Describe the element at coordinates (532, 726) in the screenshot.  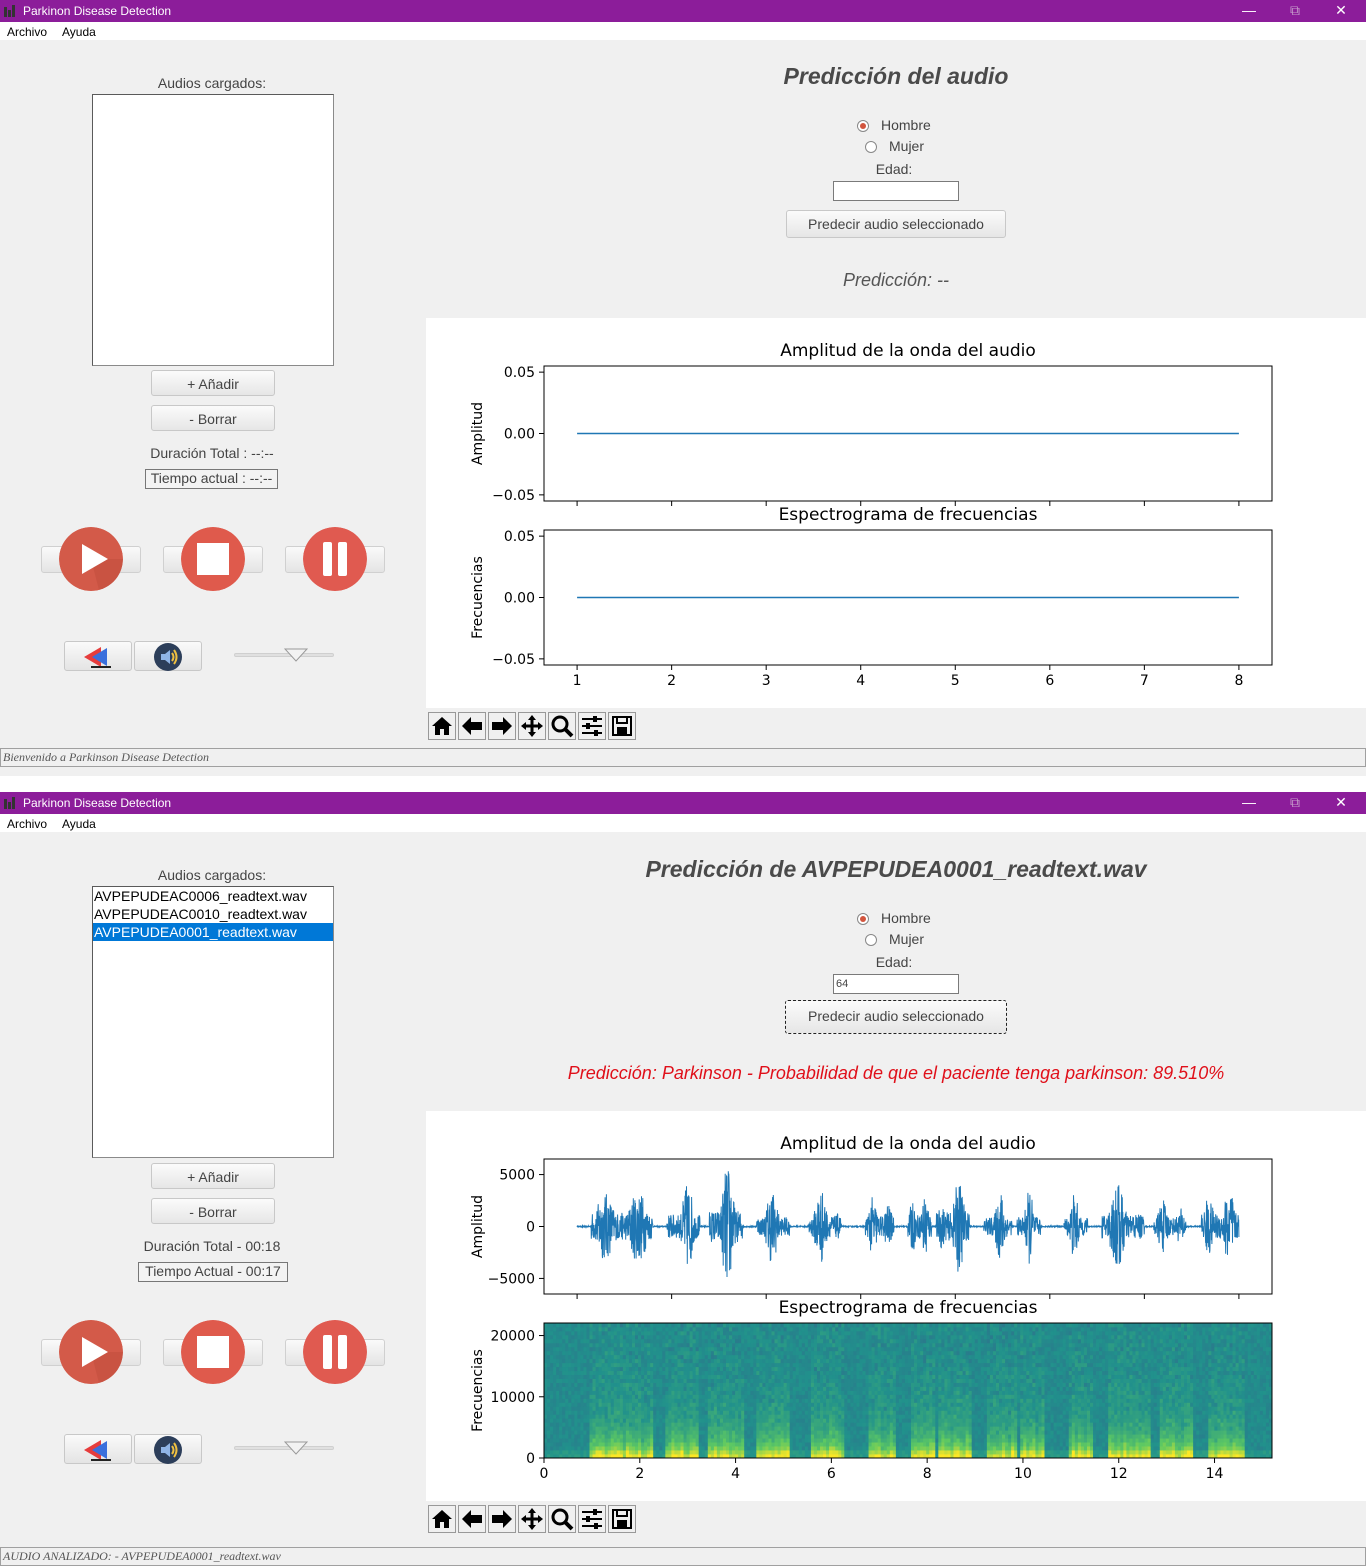
I see `pan-button` at that location.